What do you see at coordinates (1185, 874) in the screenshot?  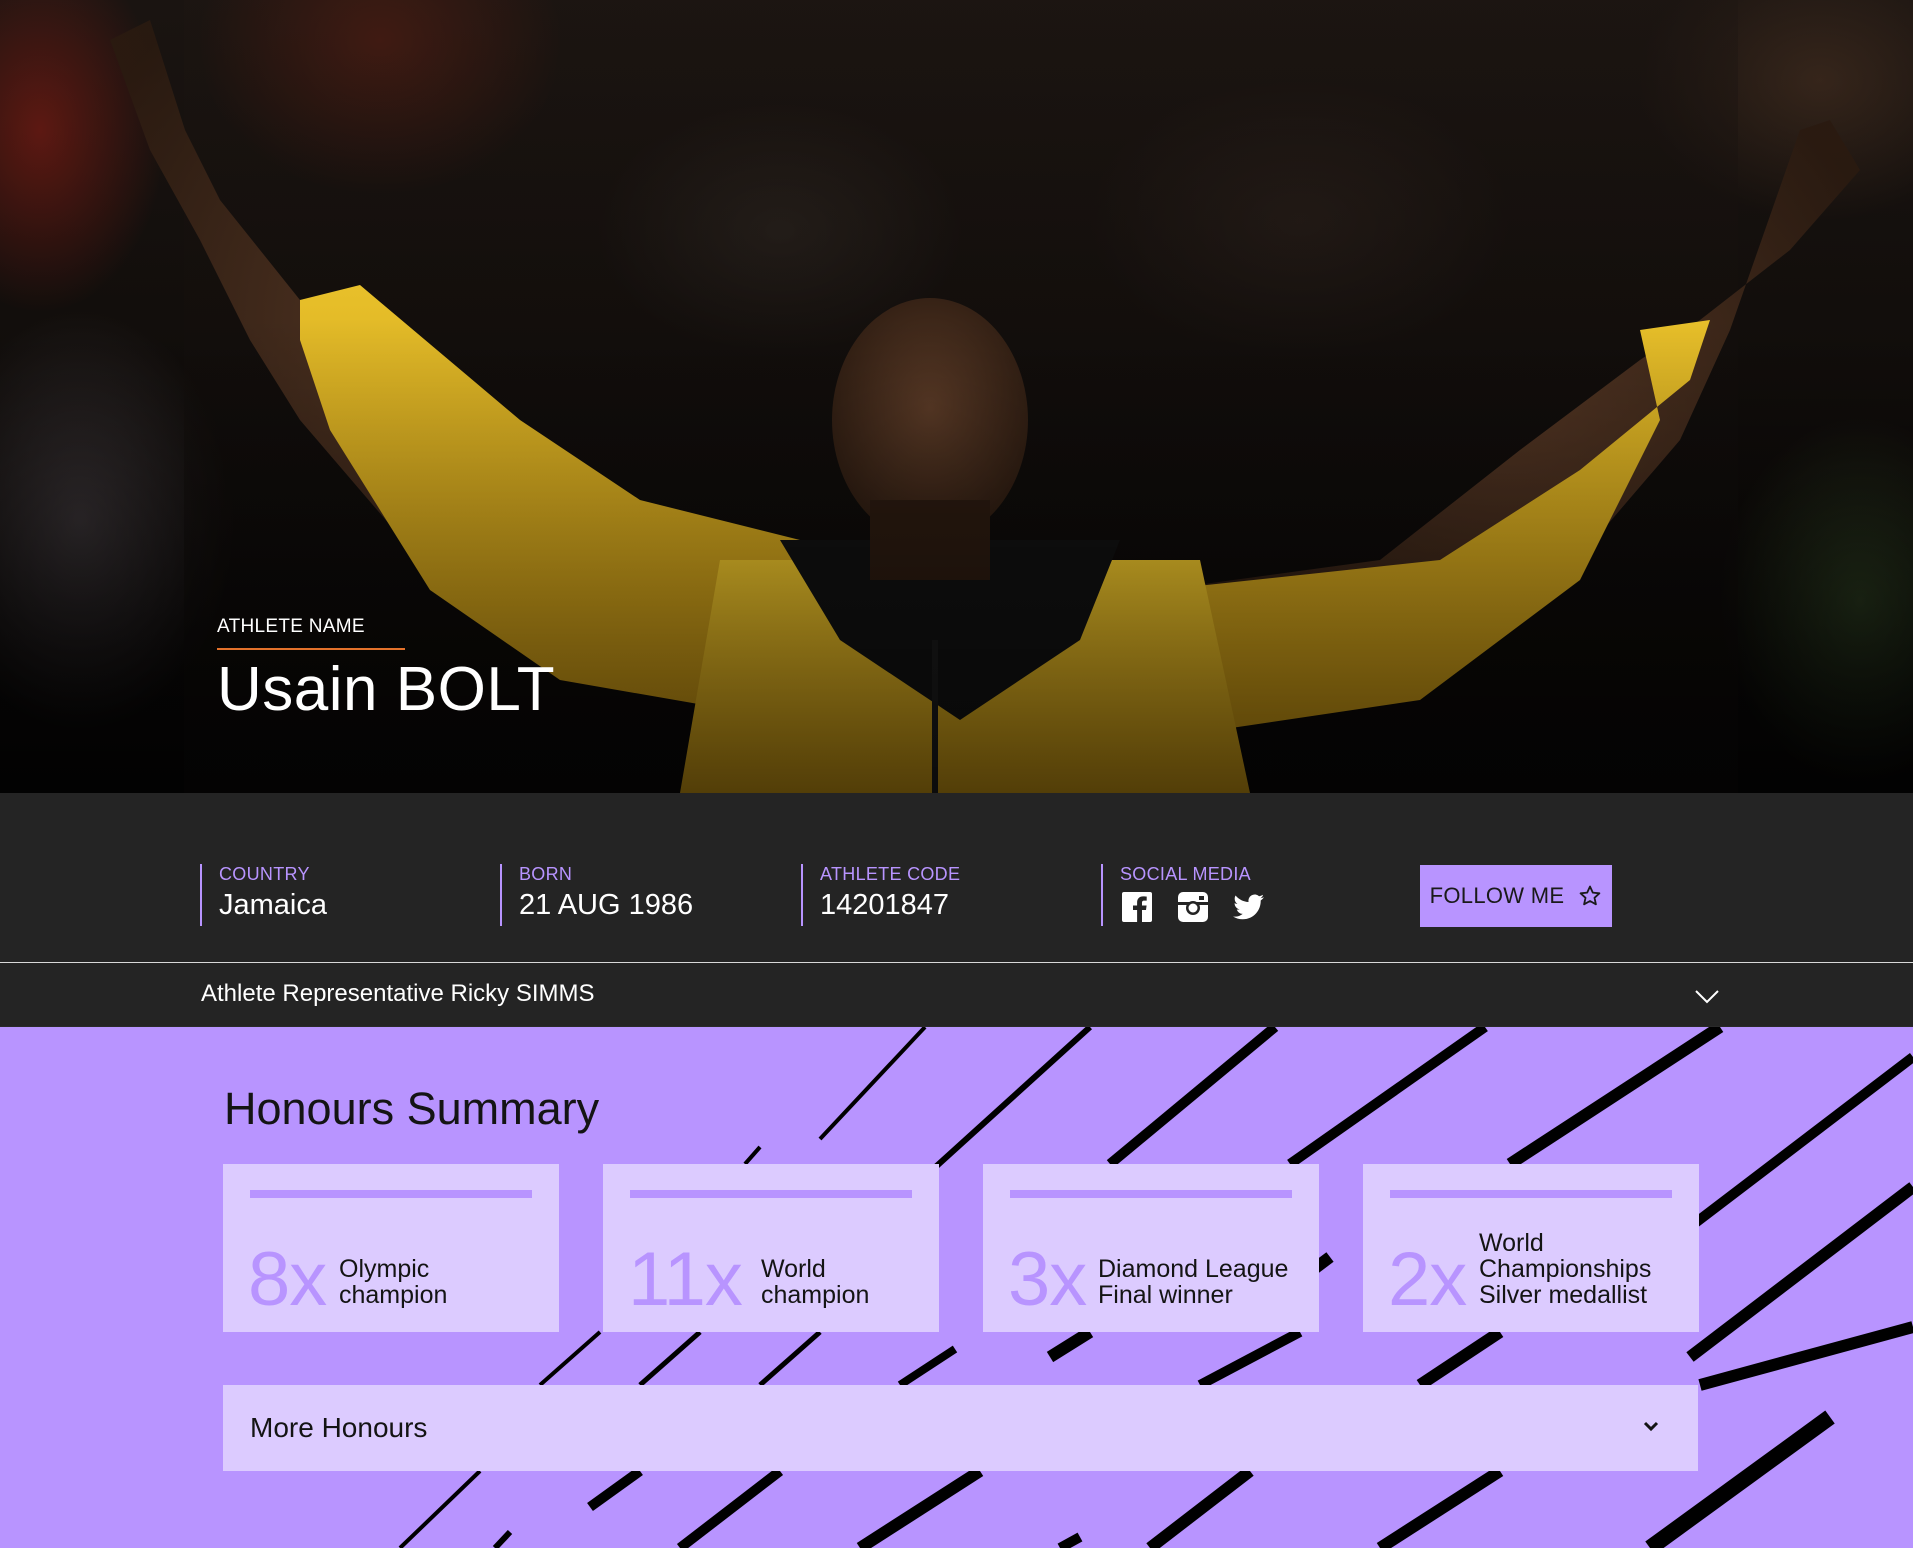 I see `social-media-label: SOCIAL MEDIA` at bounding box center [1185, 874].